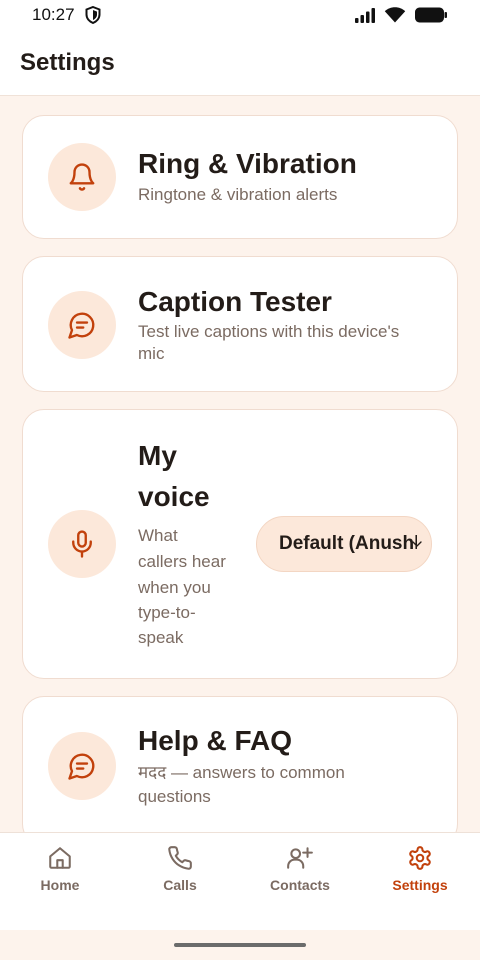 This screenshot has width=480, height=960. I want to click on page-title: Settings, so click(67, 62).